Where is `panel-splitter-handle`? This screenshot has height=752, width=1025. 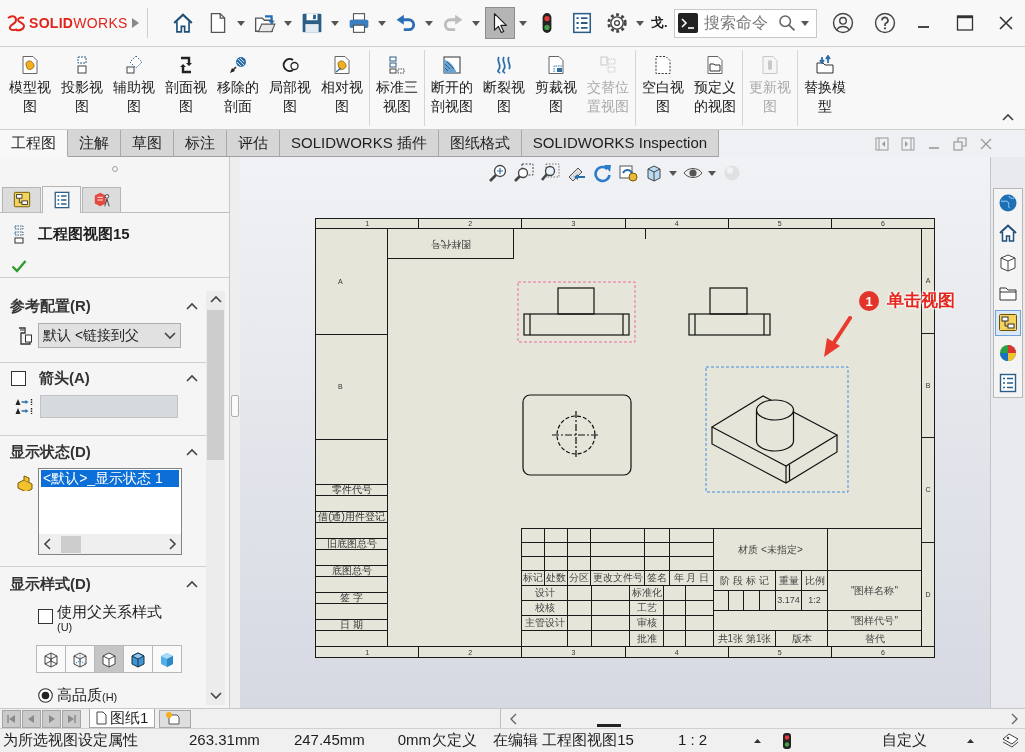 panel-splitter-handle is located at coordinates (235, 406).